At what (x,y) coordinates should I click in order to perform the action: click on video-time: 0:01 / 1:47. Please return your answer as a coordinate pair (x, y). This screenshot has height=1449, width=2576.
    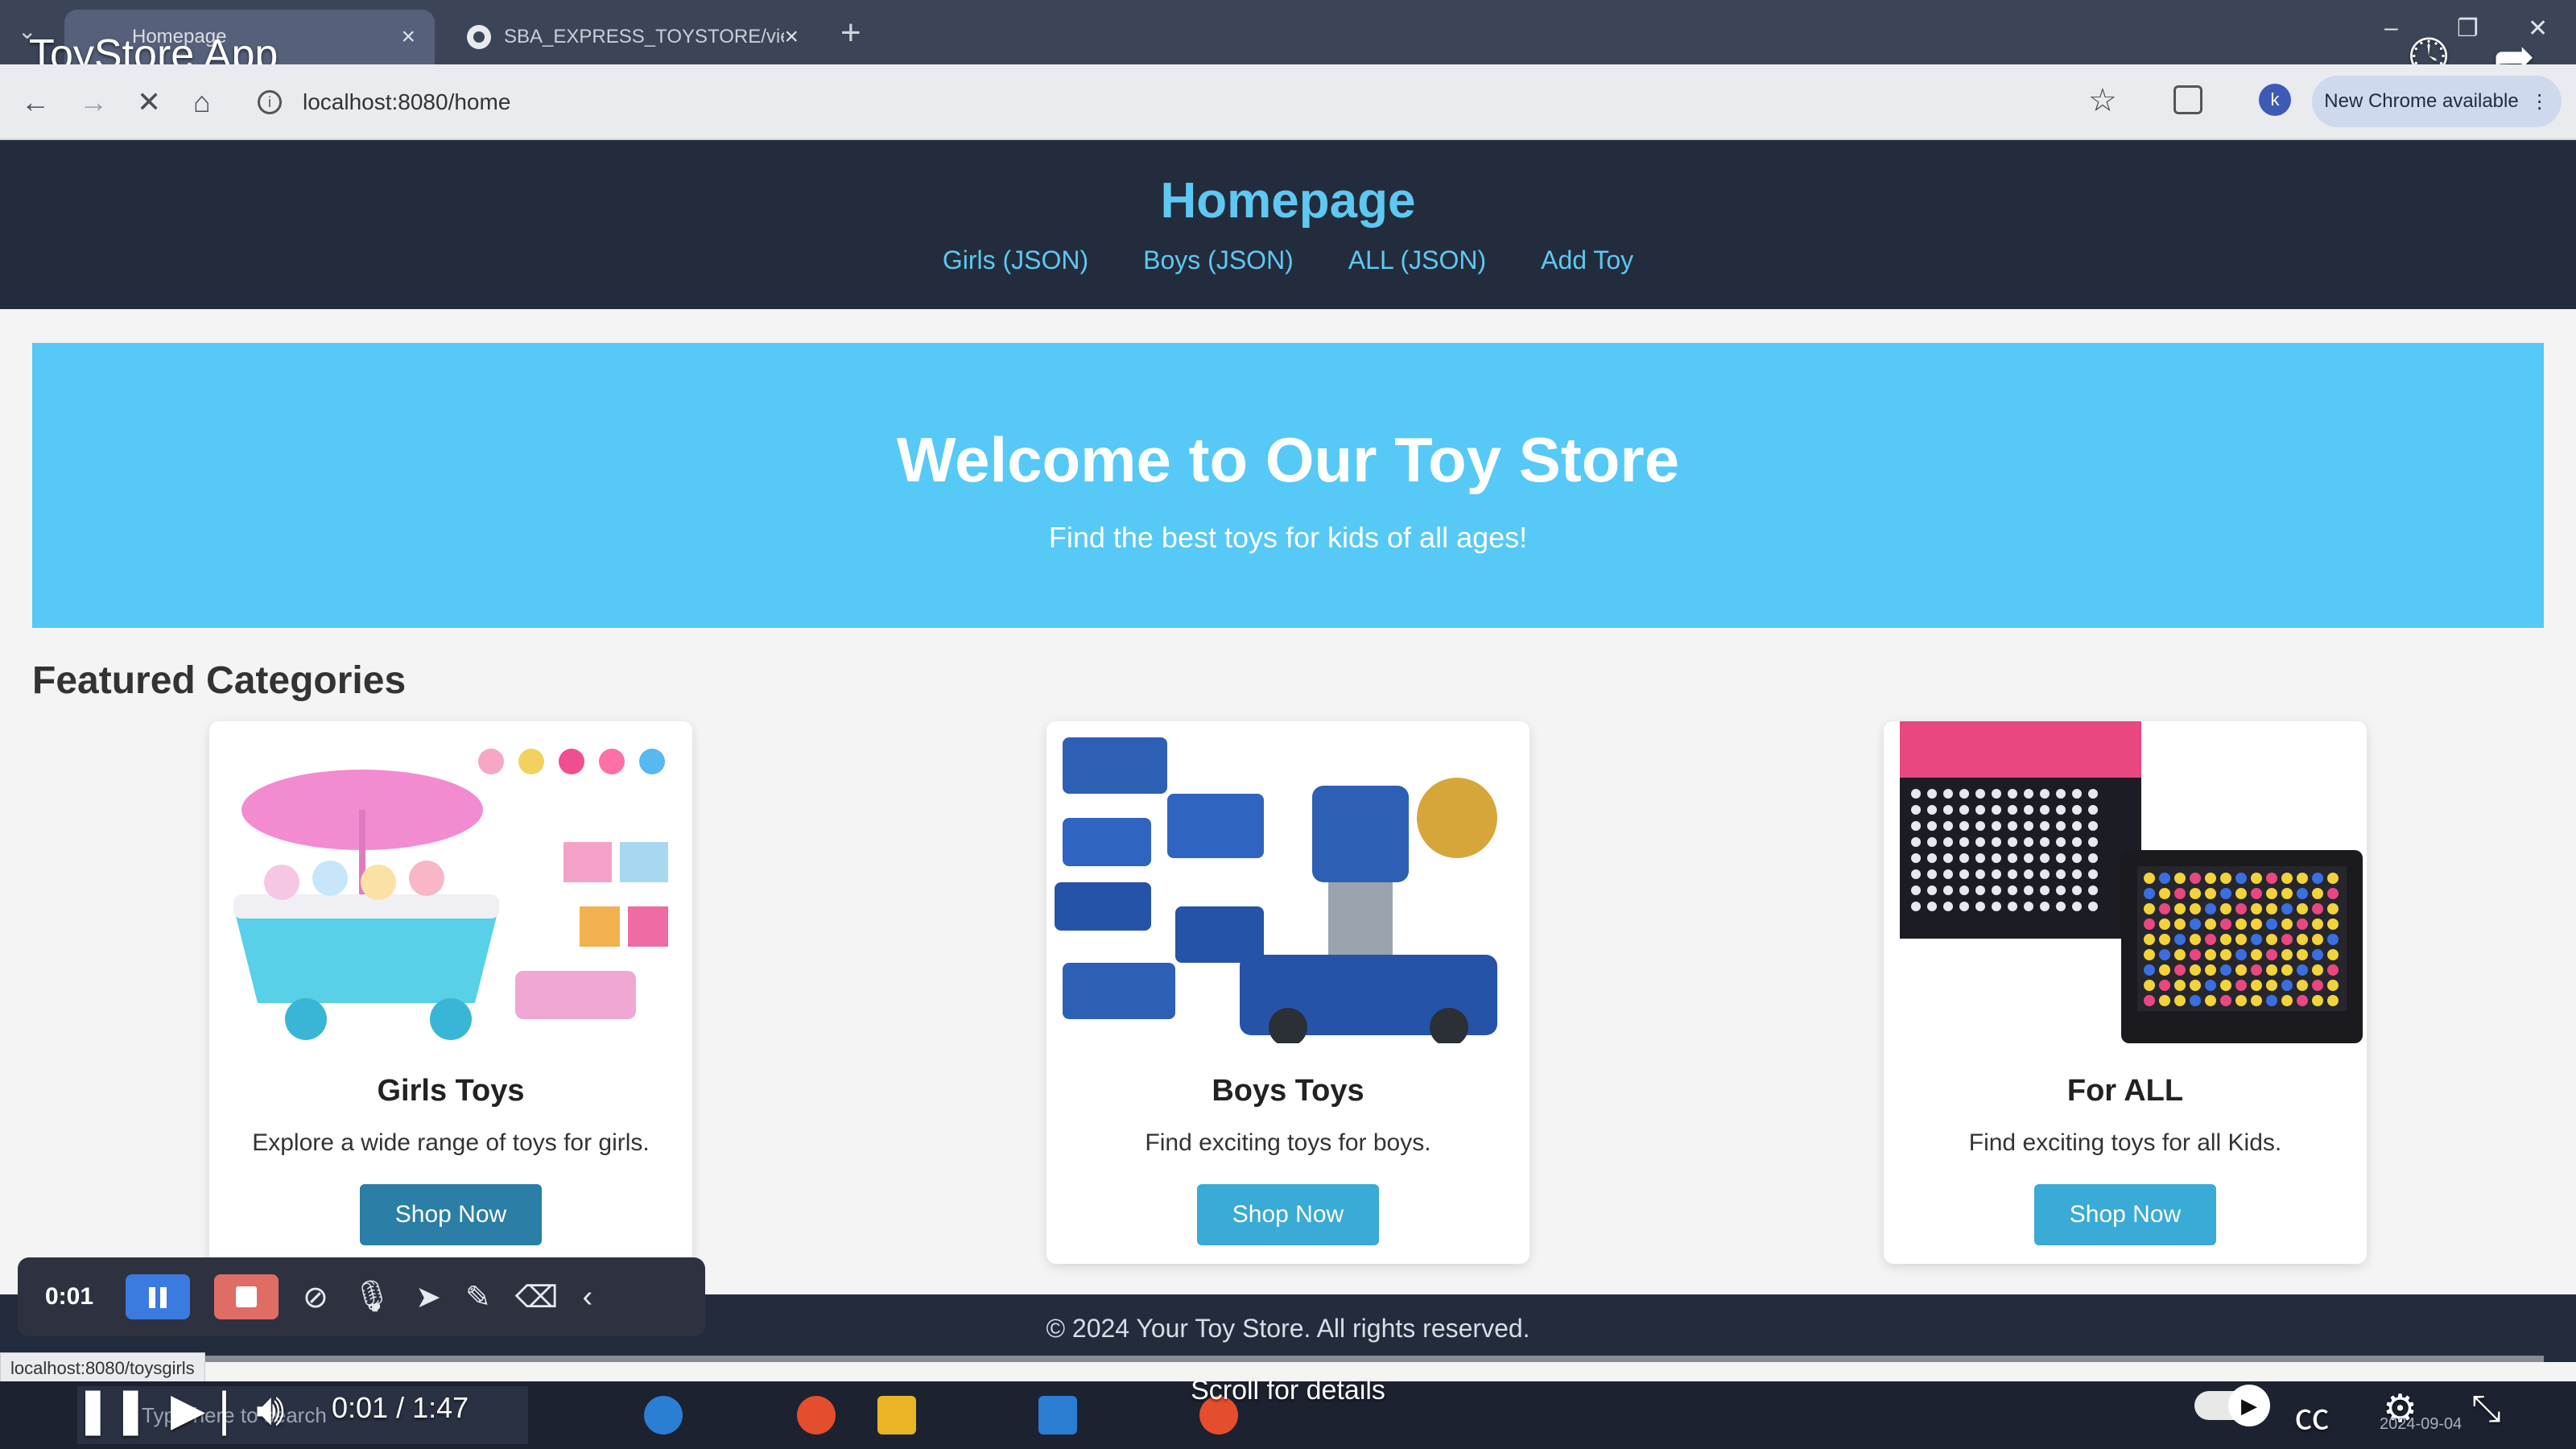
    Looking at the image, I should click on (400, 1407).